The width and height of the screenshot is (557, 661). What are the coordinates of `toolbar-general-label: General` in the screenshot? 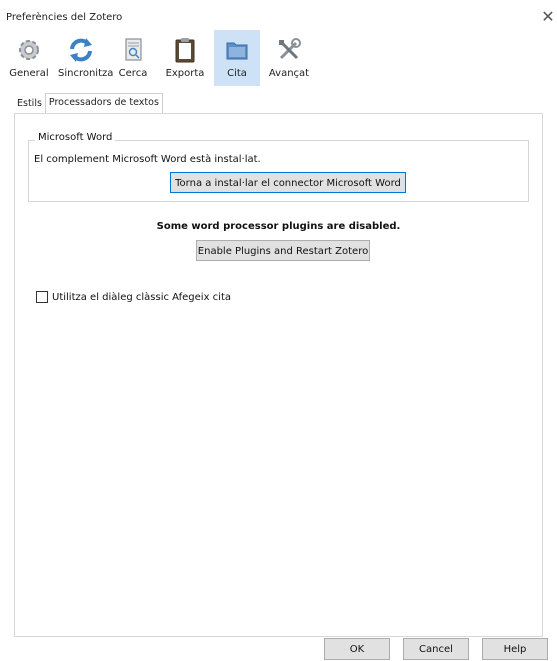 It's located at (29, 73).